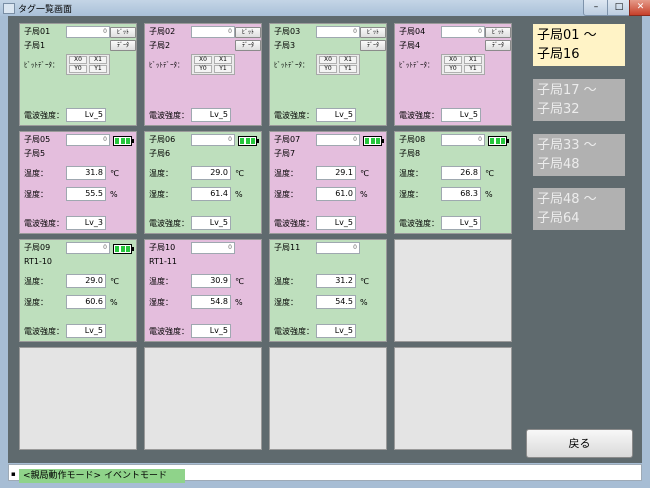  Describe the element at coordinates (336, 281) in the screenshot. I see `temperature-field: 31.2` at that location.